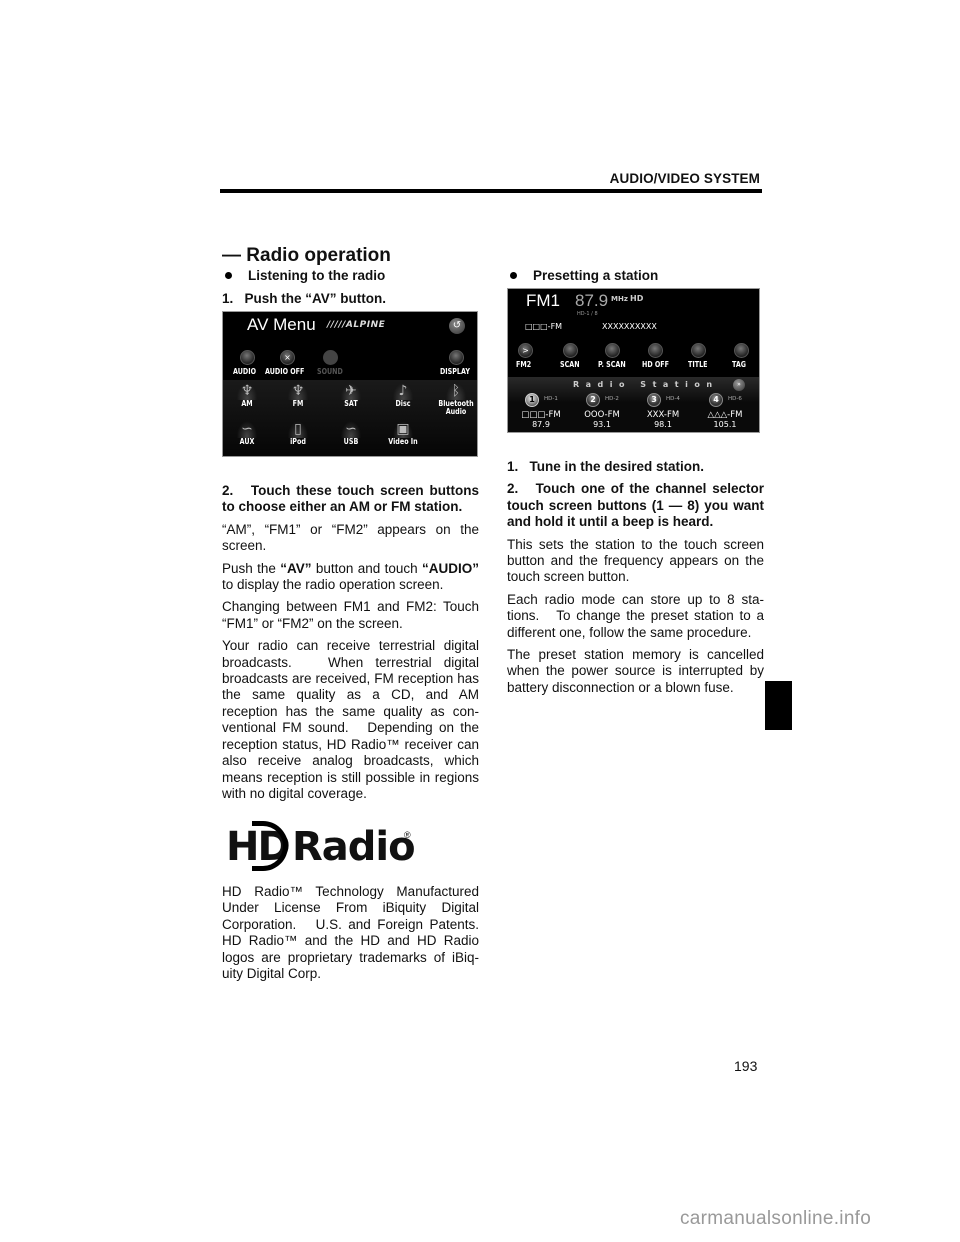  I want to click on source-bluetooth-audio: ᛒ Bluetooth Audio, so click(454, 399).